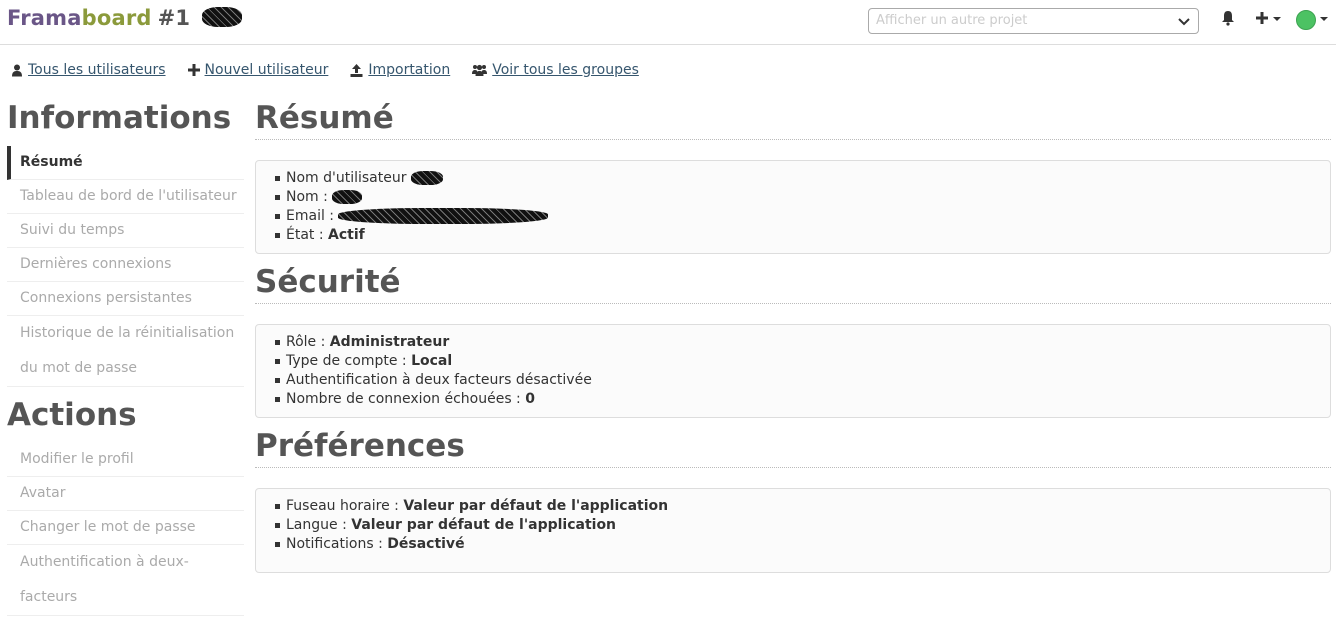 Image resolution: width=1336 pixels, height=623 pixels. What do you see at coordinates (793, 544) in the screenshot?
I see `preferences-notifications: Notifications : Désactivé` at bounding box center [793, 544].